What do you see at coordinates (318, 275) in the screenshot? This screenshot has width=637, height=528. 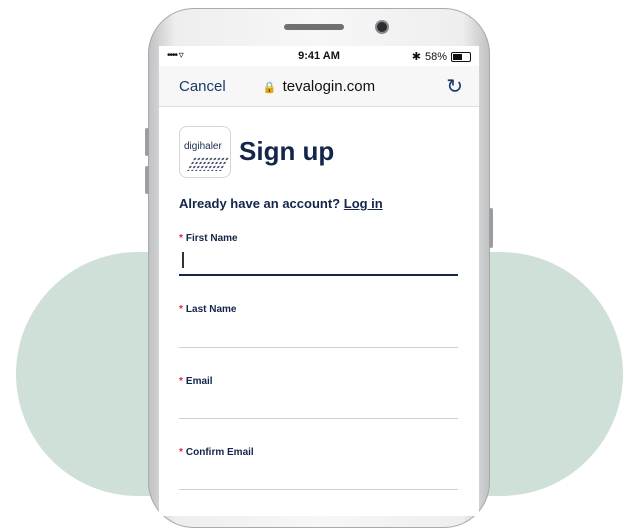 I see `first-name-input` at bounding box center [318, 275].